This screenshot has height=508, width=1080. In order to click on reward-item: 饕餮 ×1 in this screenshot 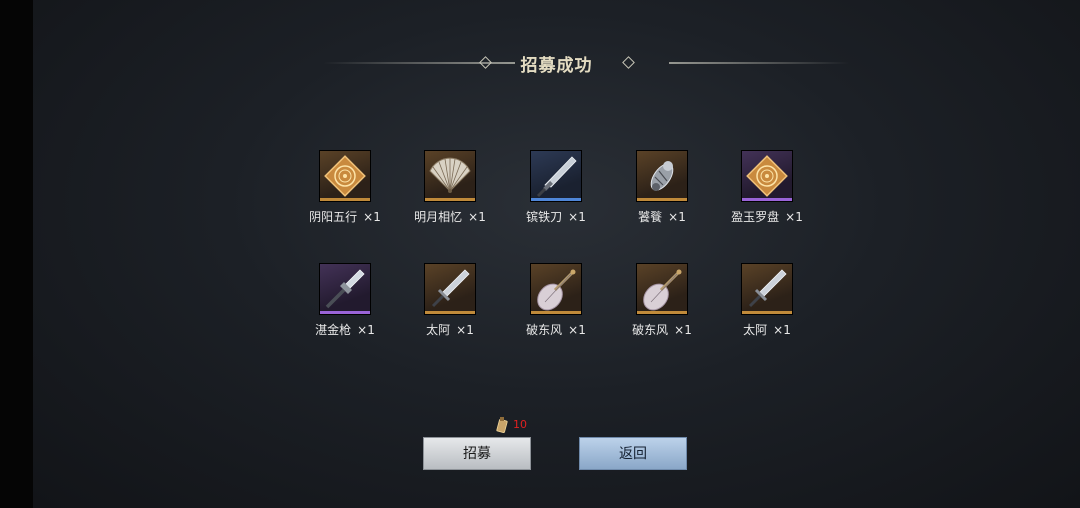, I will do `click(662, 190)`.